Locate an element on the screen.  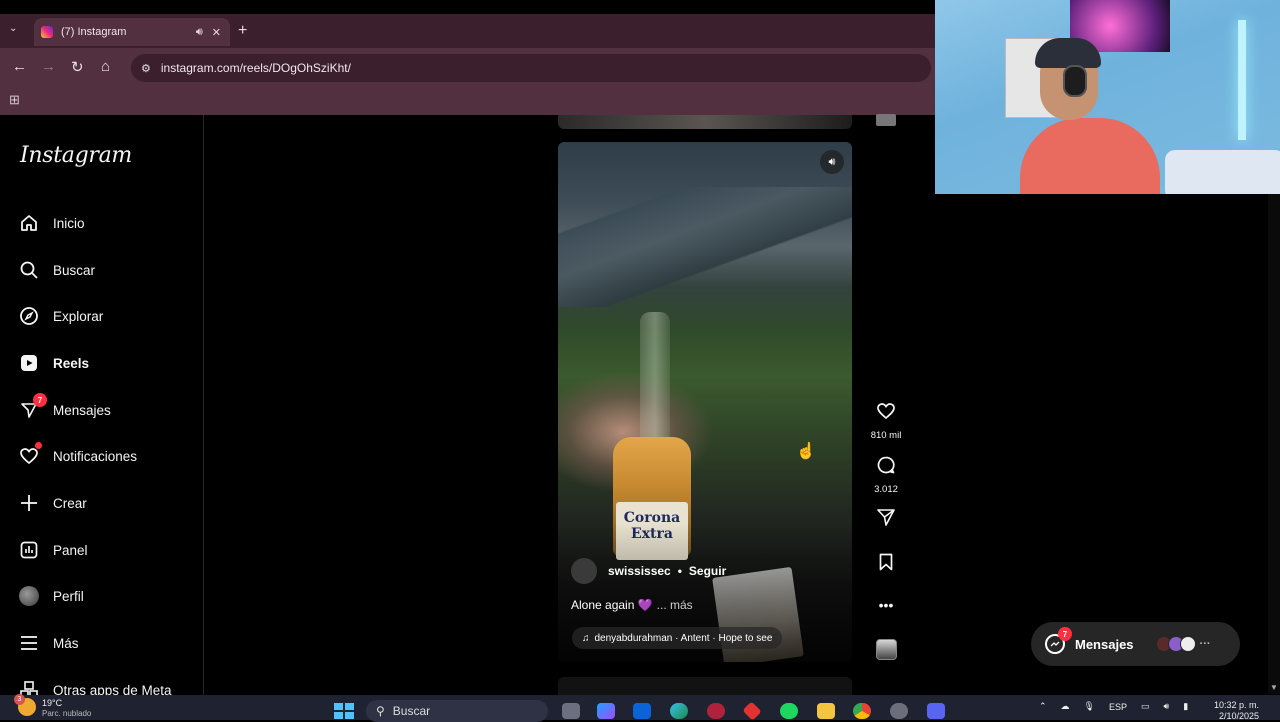
music-tag: ♫ denyabdurahman · Antent · Hope to see is located at coordinates (677, 638).